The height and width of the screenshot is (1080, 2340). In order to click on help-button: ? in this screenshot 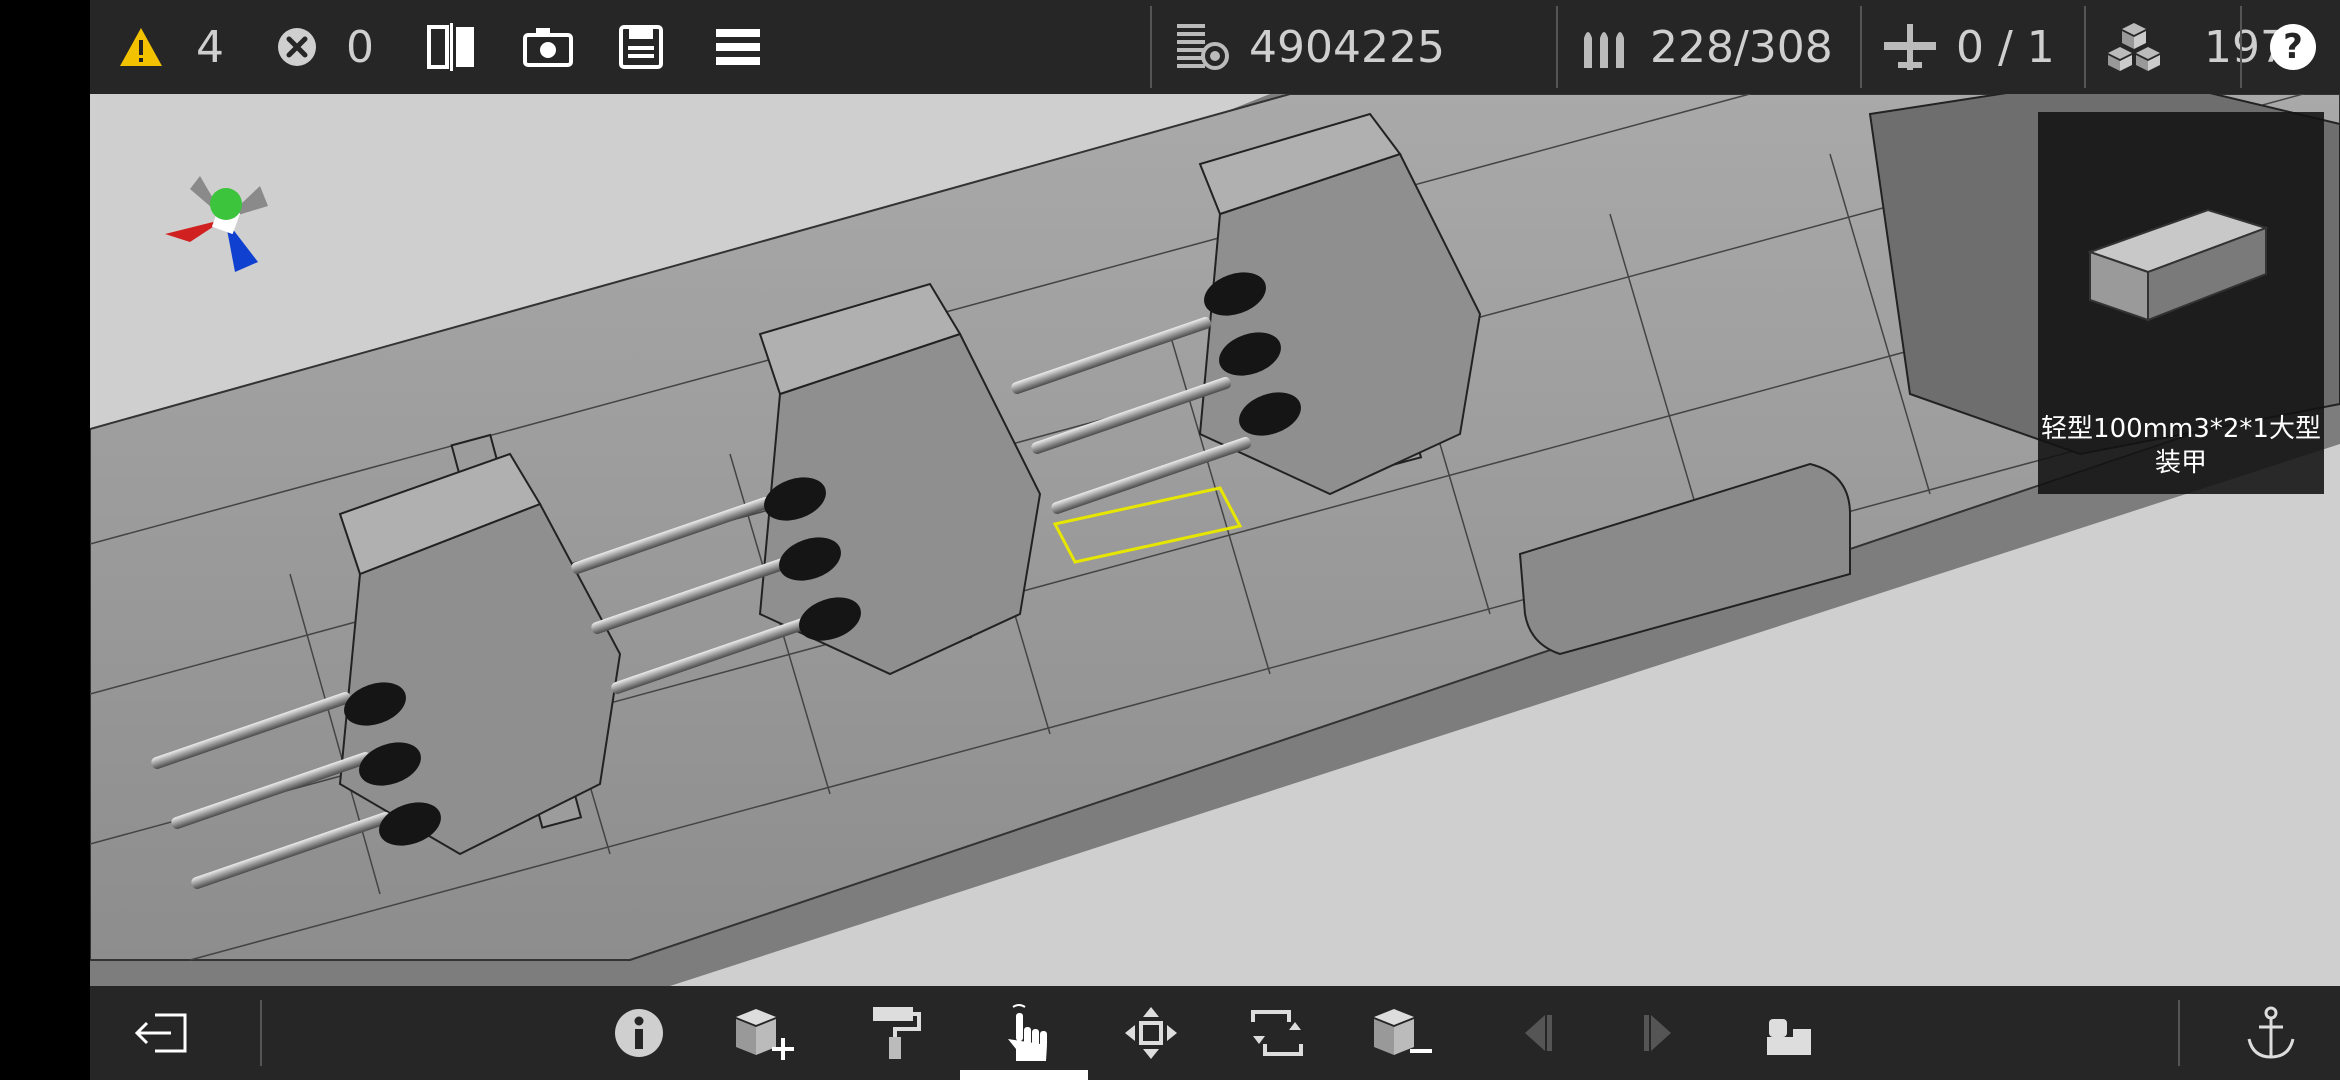, I will do `click(2293, 47)`.